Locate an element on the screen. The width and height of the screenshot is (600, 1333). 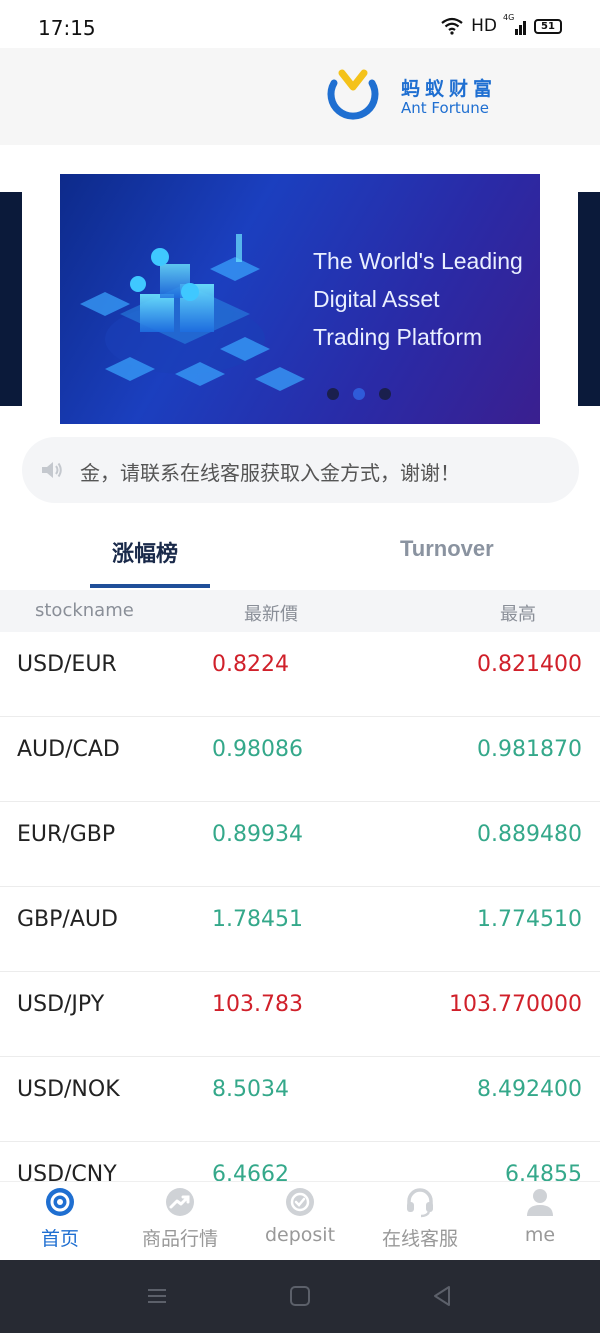
banner-line: Digital Asset is located at coordinates (376, 299).